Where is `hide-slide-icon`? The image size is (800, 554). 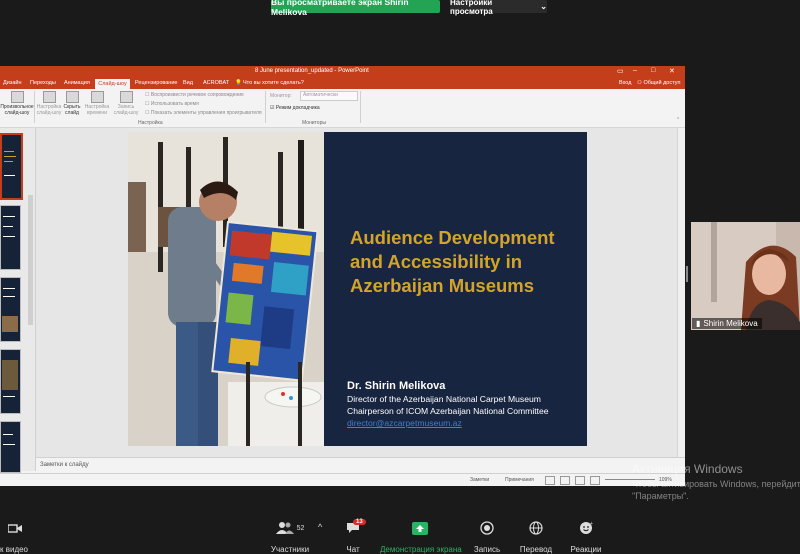 hide-slide-icon is located at coordinates (72, 97).